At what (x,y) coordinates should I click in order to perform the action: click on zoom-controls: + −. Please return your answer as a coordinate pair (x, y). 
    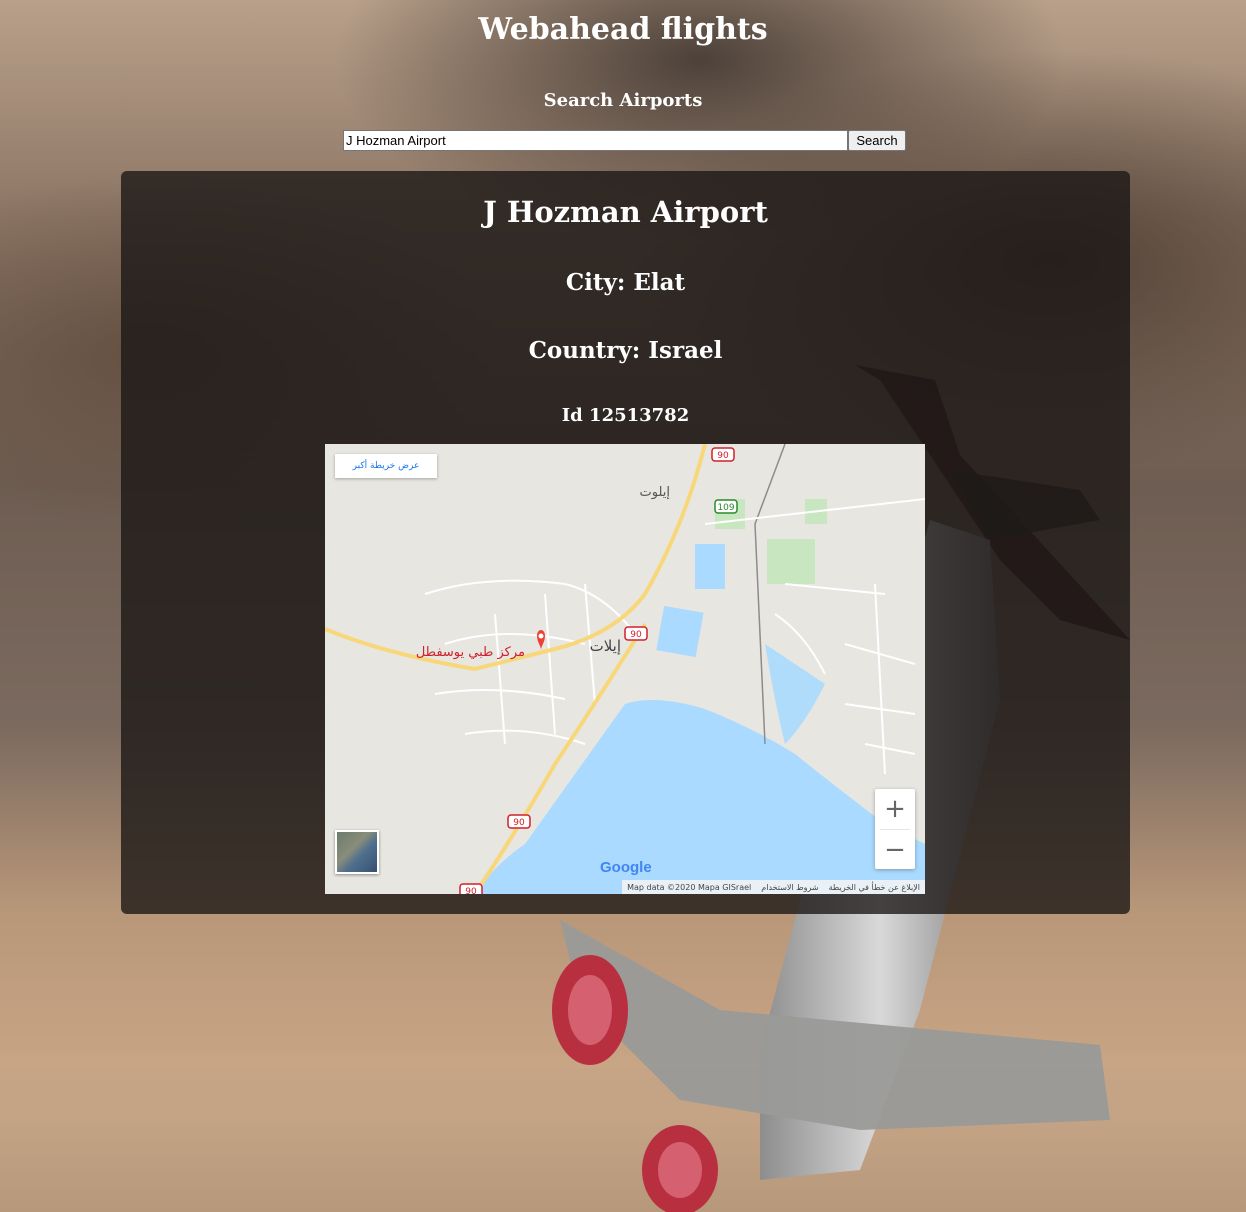
    Looking at the image, I should click on (895, 829).